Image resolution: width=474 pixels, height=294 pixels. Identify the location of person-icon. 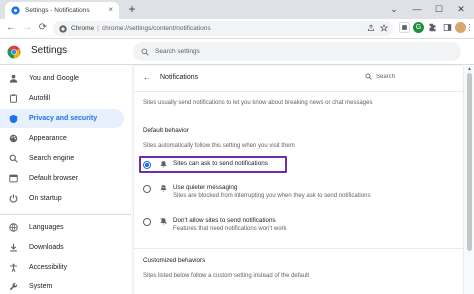
(13, 78).